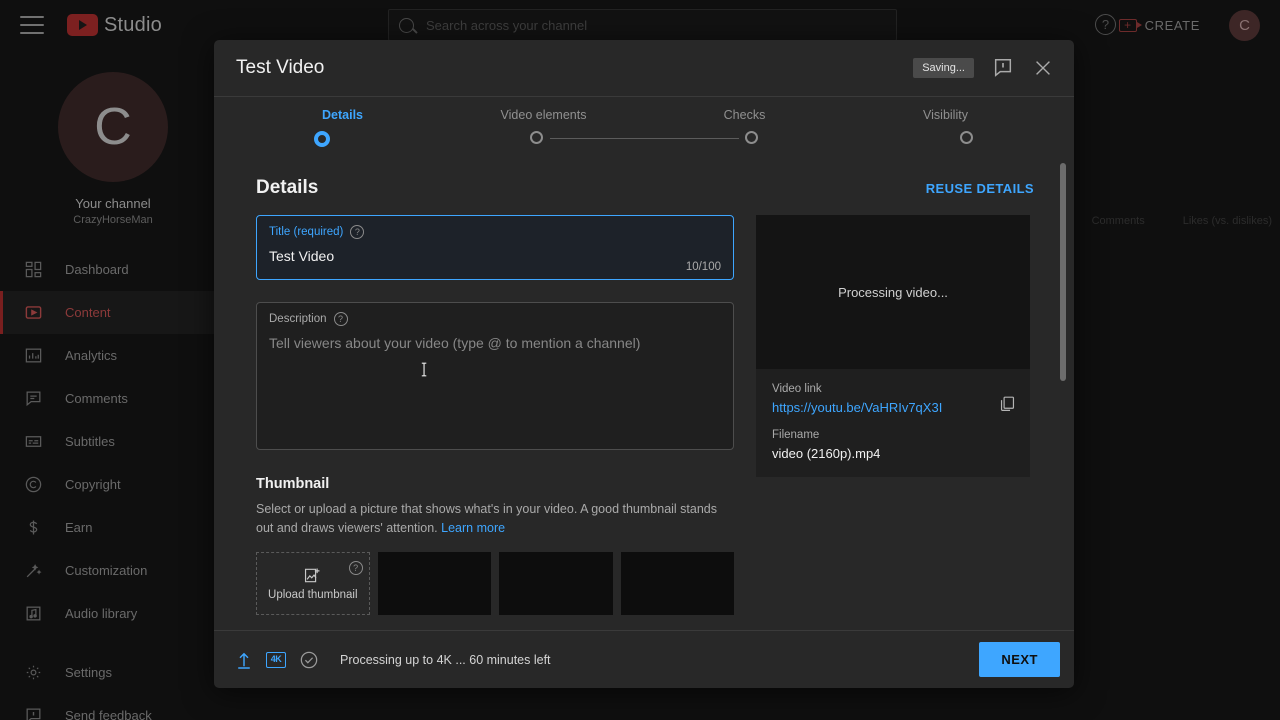 The image size is (1280, 720). I want to click on comments-icon, so click(33, 398).